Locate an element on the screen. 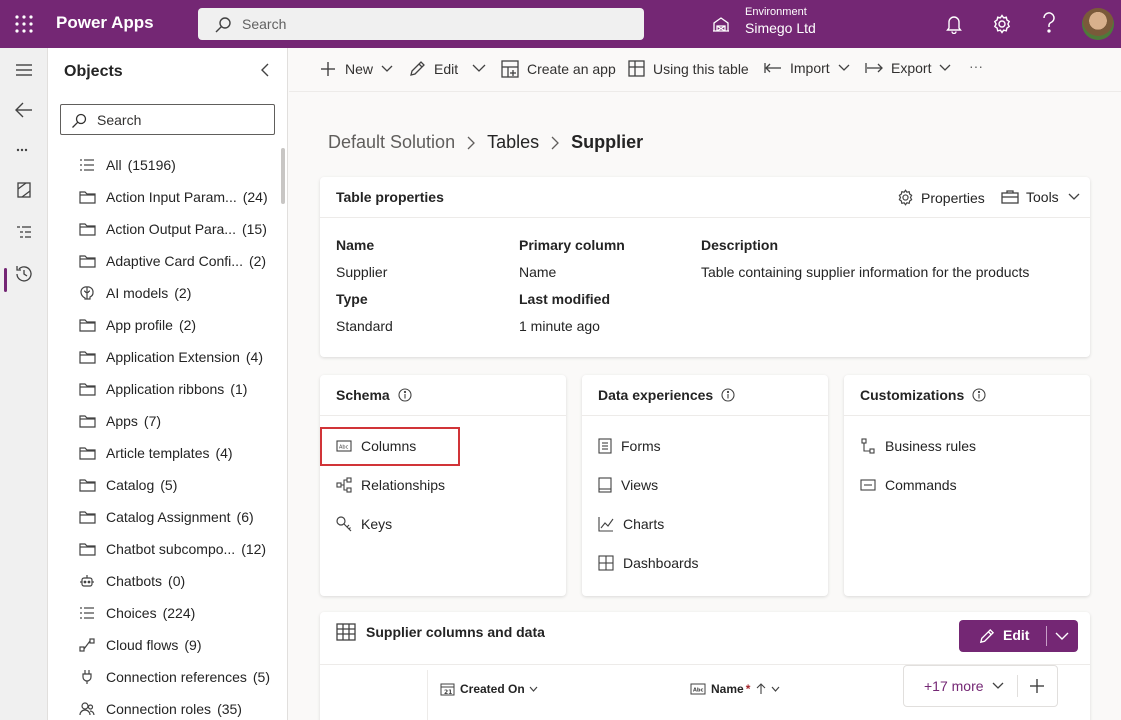 The height and width of the screenshot is (720, 1121). object-item-count: (6) is located at coordinates (245, 517).